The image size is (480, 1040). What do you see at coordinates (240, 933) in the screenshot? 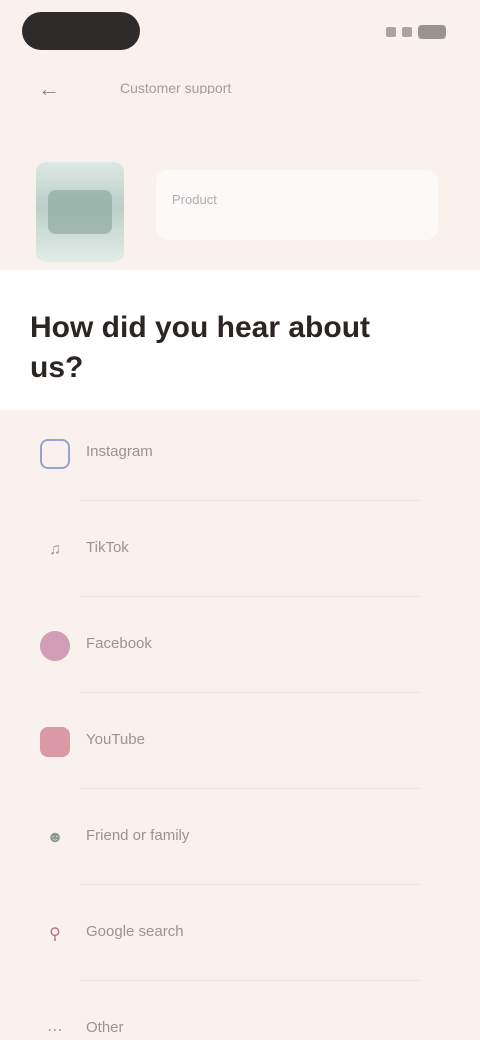
I see `option-google-search: ⚲ Google search` at bounding box center [240, 933].